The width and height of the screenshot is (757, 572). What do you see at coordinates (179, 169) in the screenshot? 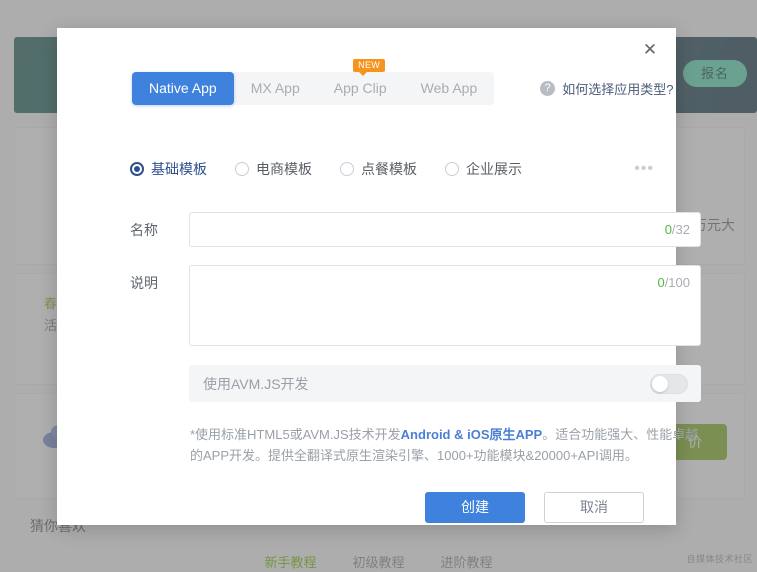
I see `radio-basic-template-label: 基础模板` at bounding box center [179, 169].